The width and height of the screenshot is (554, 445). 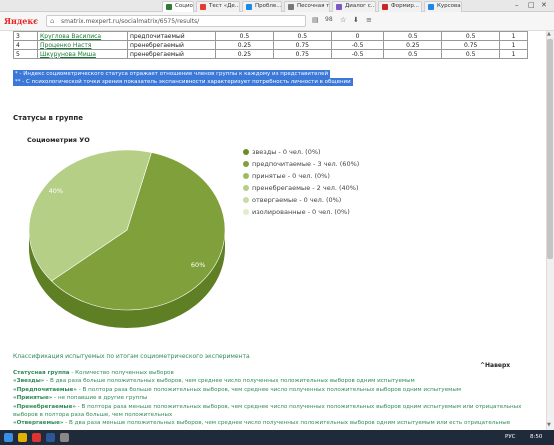 I want to click on download-icon: ⬇, so click(x=356, y=20).